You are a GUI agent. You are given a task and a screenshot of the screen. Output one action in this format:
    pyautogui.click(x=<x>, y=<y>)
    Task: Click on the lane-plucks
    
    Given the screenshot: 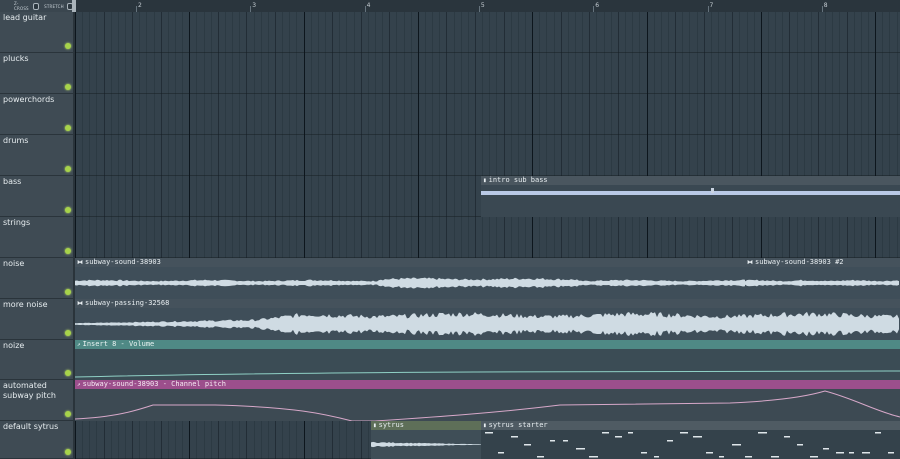 What is the action you would take?
    pyautogui.click(x=487, y=73)
    